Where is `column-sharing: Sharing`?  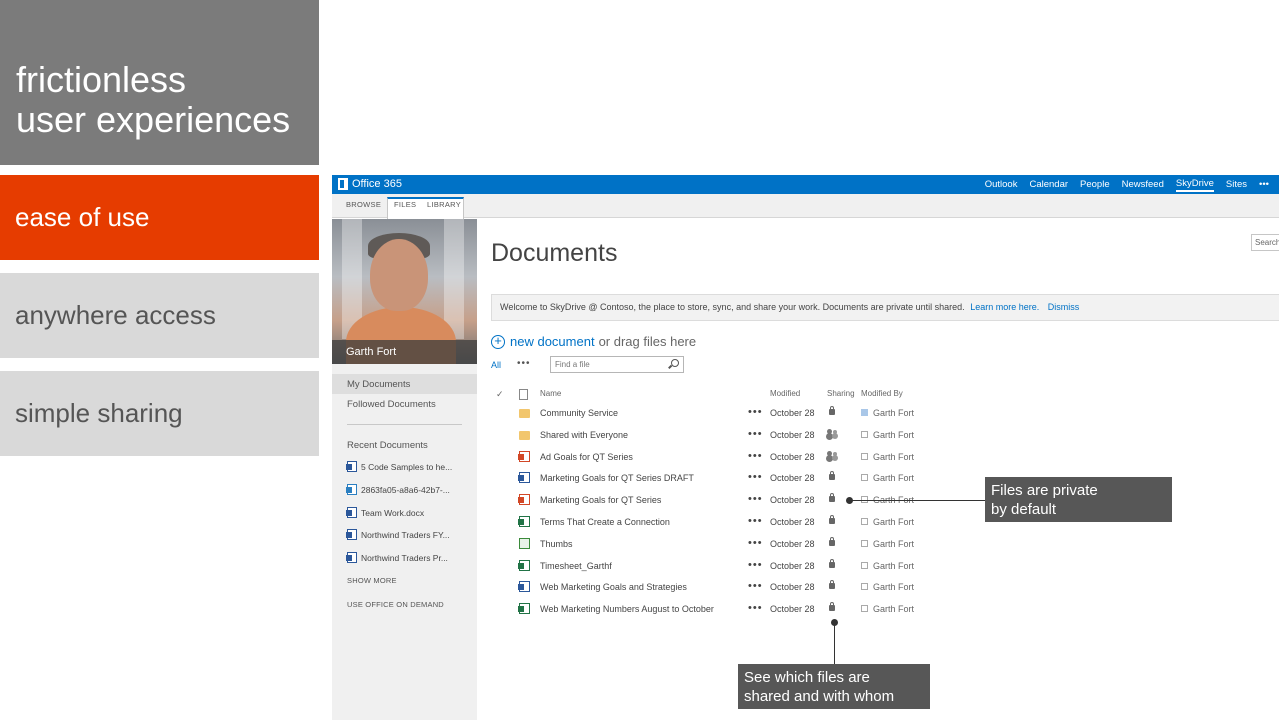 column-sharing: Sharing is located at coordinates (841, 393).